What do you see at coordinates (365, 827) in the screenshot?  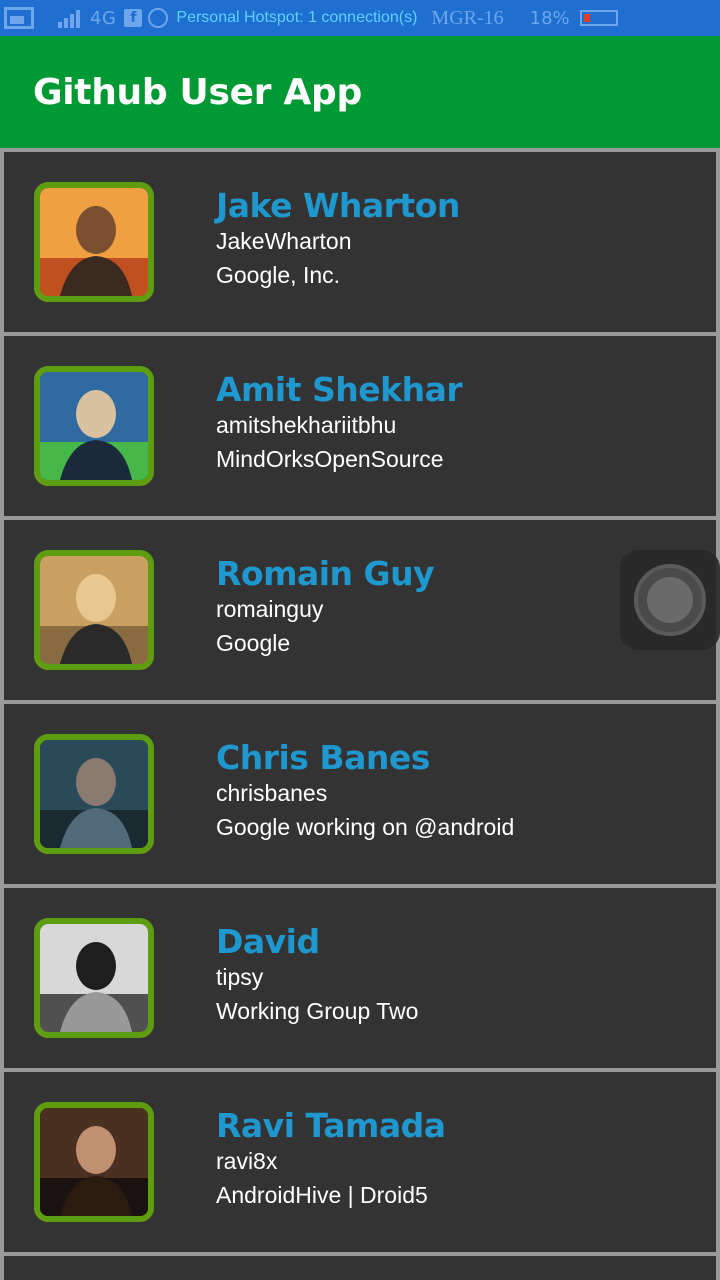 I see `user-company: Google working on @android` at bounding box center [365, 827].